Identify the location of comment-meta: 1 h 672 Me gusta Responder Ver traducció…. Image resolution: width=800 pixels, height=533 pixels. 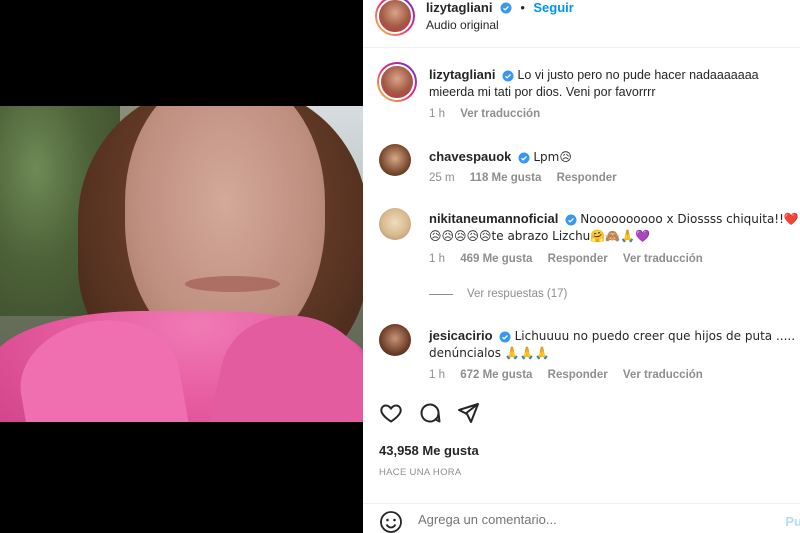
(572, 375).